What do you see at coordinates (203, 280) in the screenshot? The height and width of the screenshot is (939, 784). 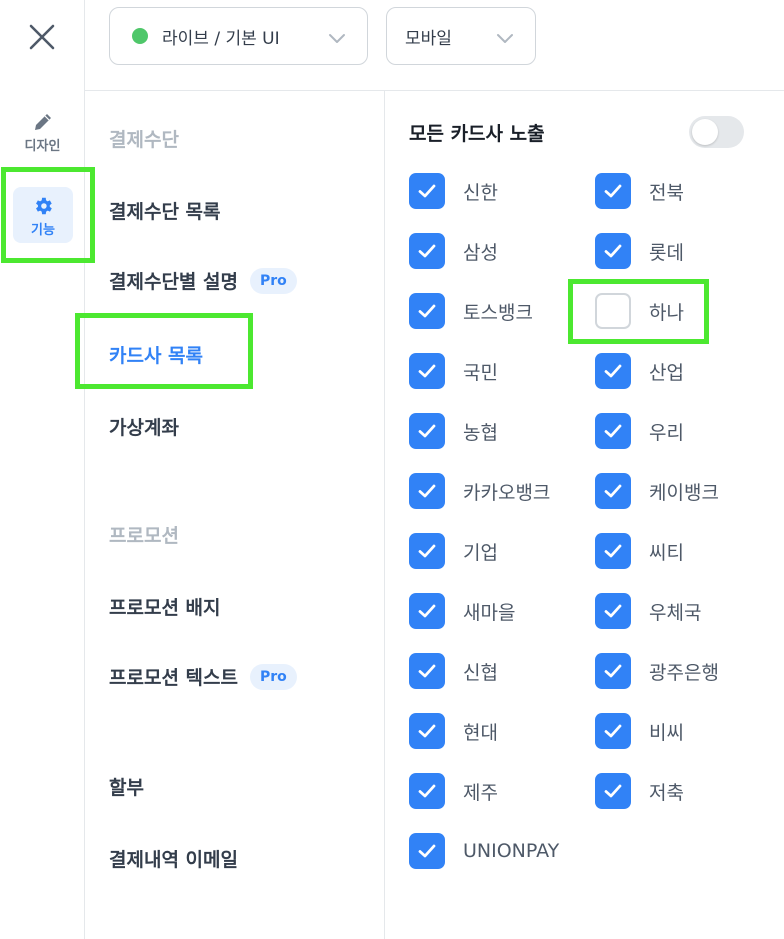 I see `menu-item-payment-description: 결제수단별 설명 Pro` at bounding box center [203, 280].